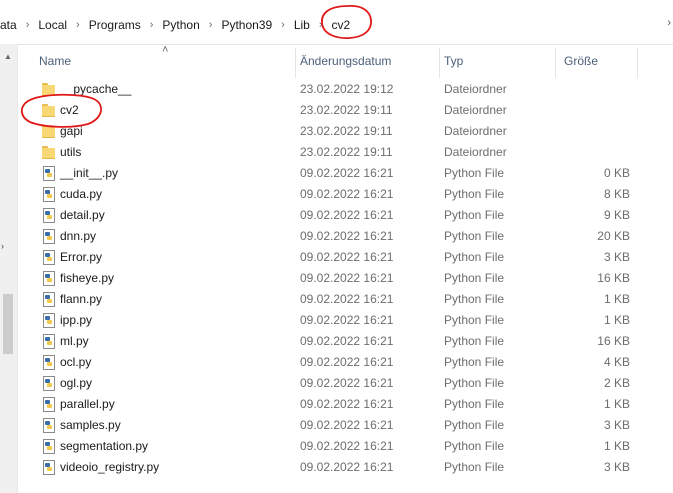 This screenshot has height=493, width=673. Describe the element at coordinates (9, 268) in the screenshot. I see `navigation-pane-scrollbar: ▲ ›` at that location.